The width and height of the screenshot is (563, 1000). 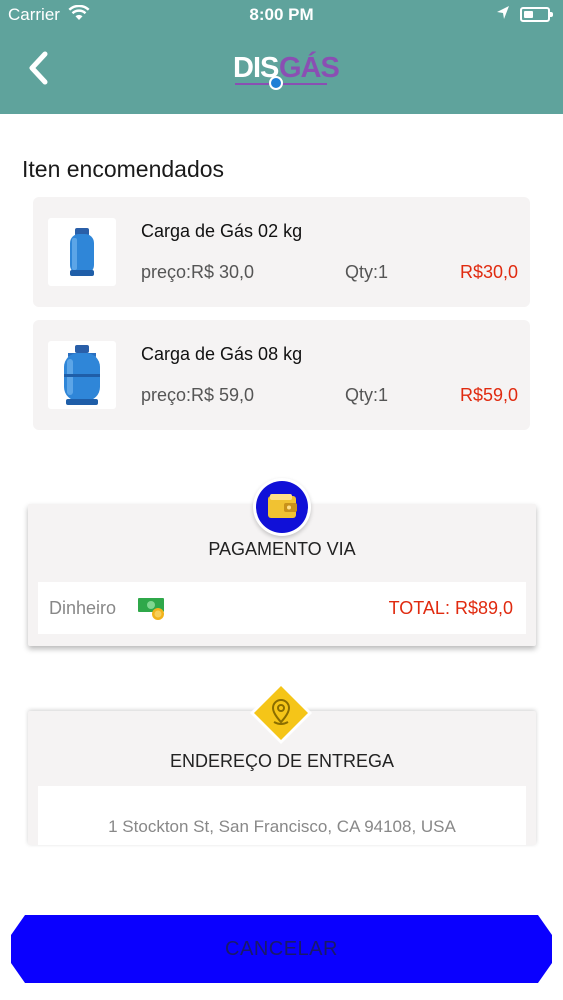 I want to click on logo-text-gas: GÁS, so click(x=309, y=68).